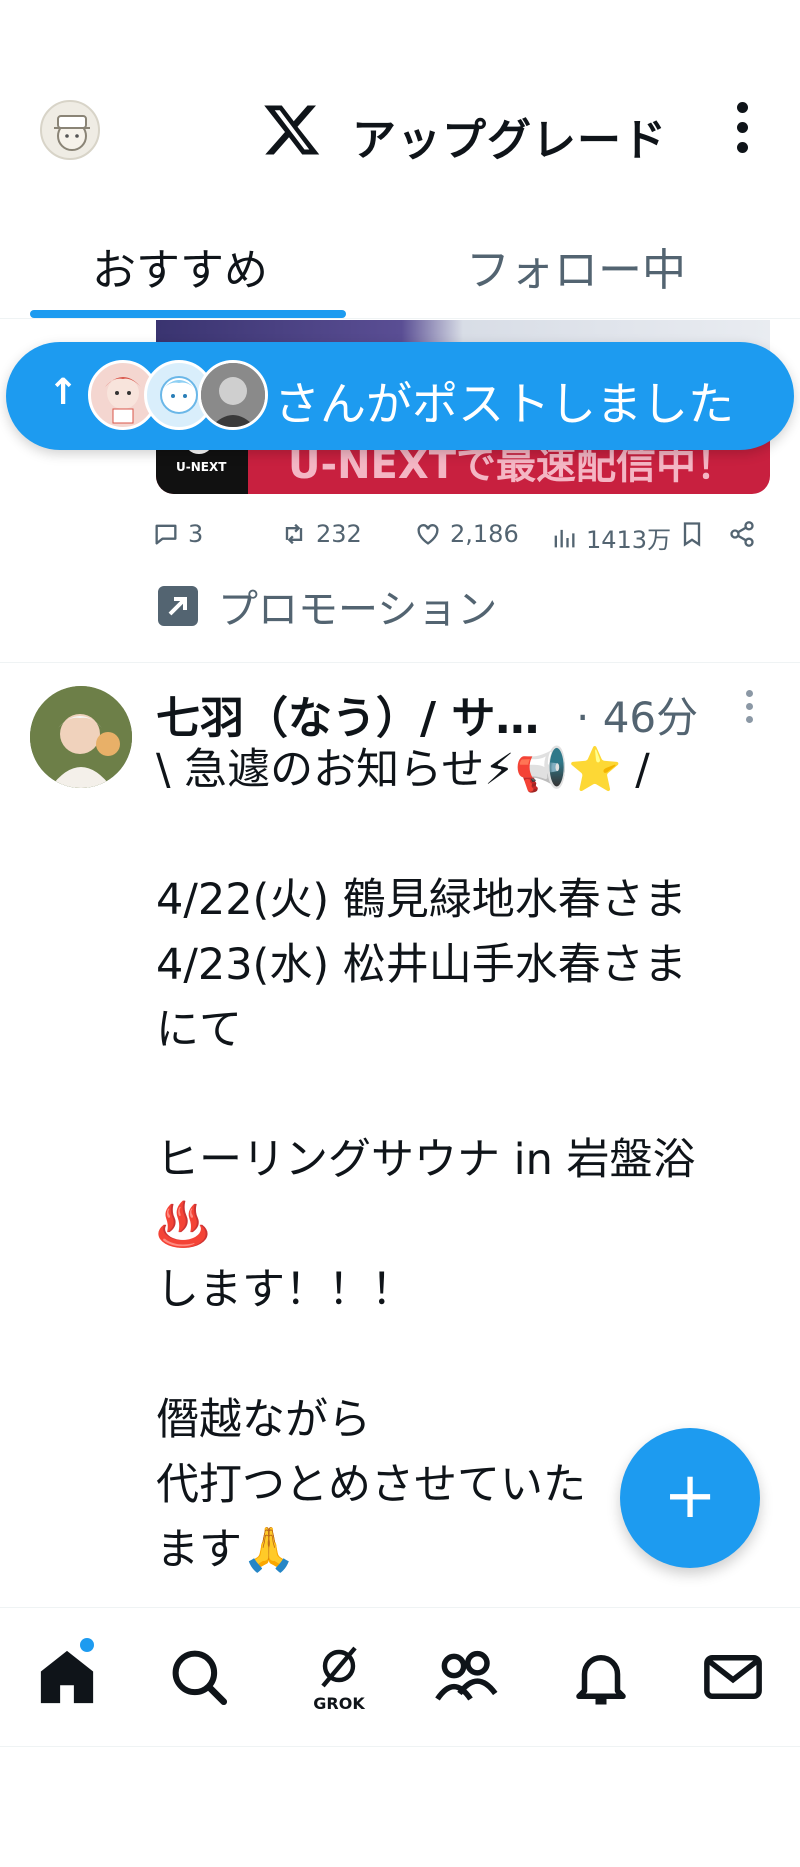 The image size is (800, 1867). Describe the element at coordinates (339, 1703) in the screenshot. I see `grok-label: GROK` at that location.